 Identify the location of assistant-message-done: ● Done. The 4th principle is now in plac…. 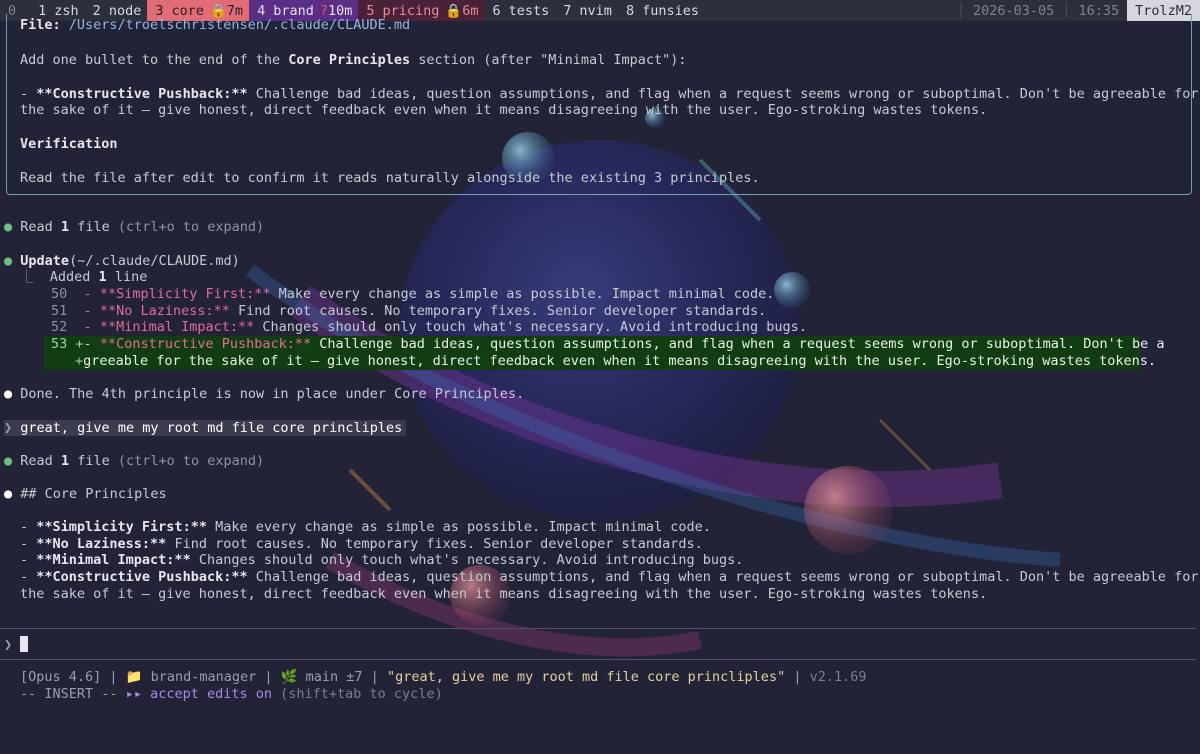
(264, 394).